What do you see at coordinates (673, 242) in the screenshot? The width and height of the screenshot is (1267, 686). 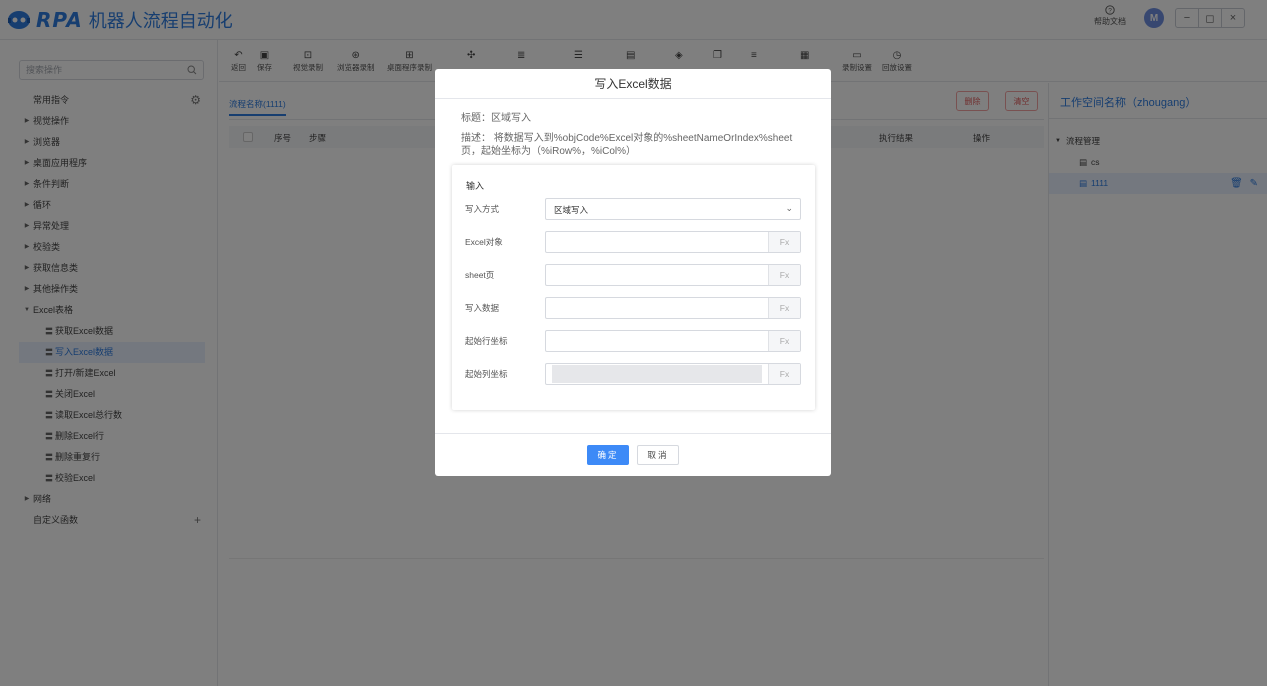 I see `excel-object-input: Fx` at bounding box center [673, 242].